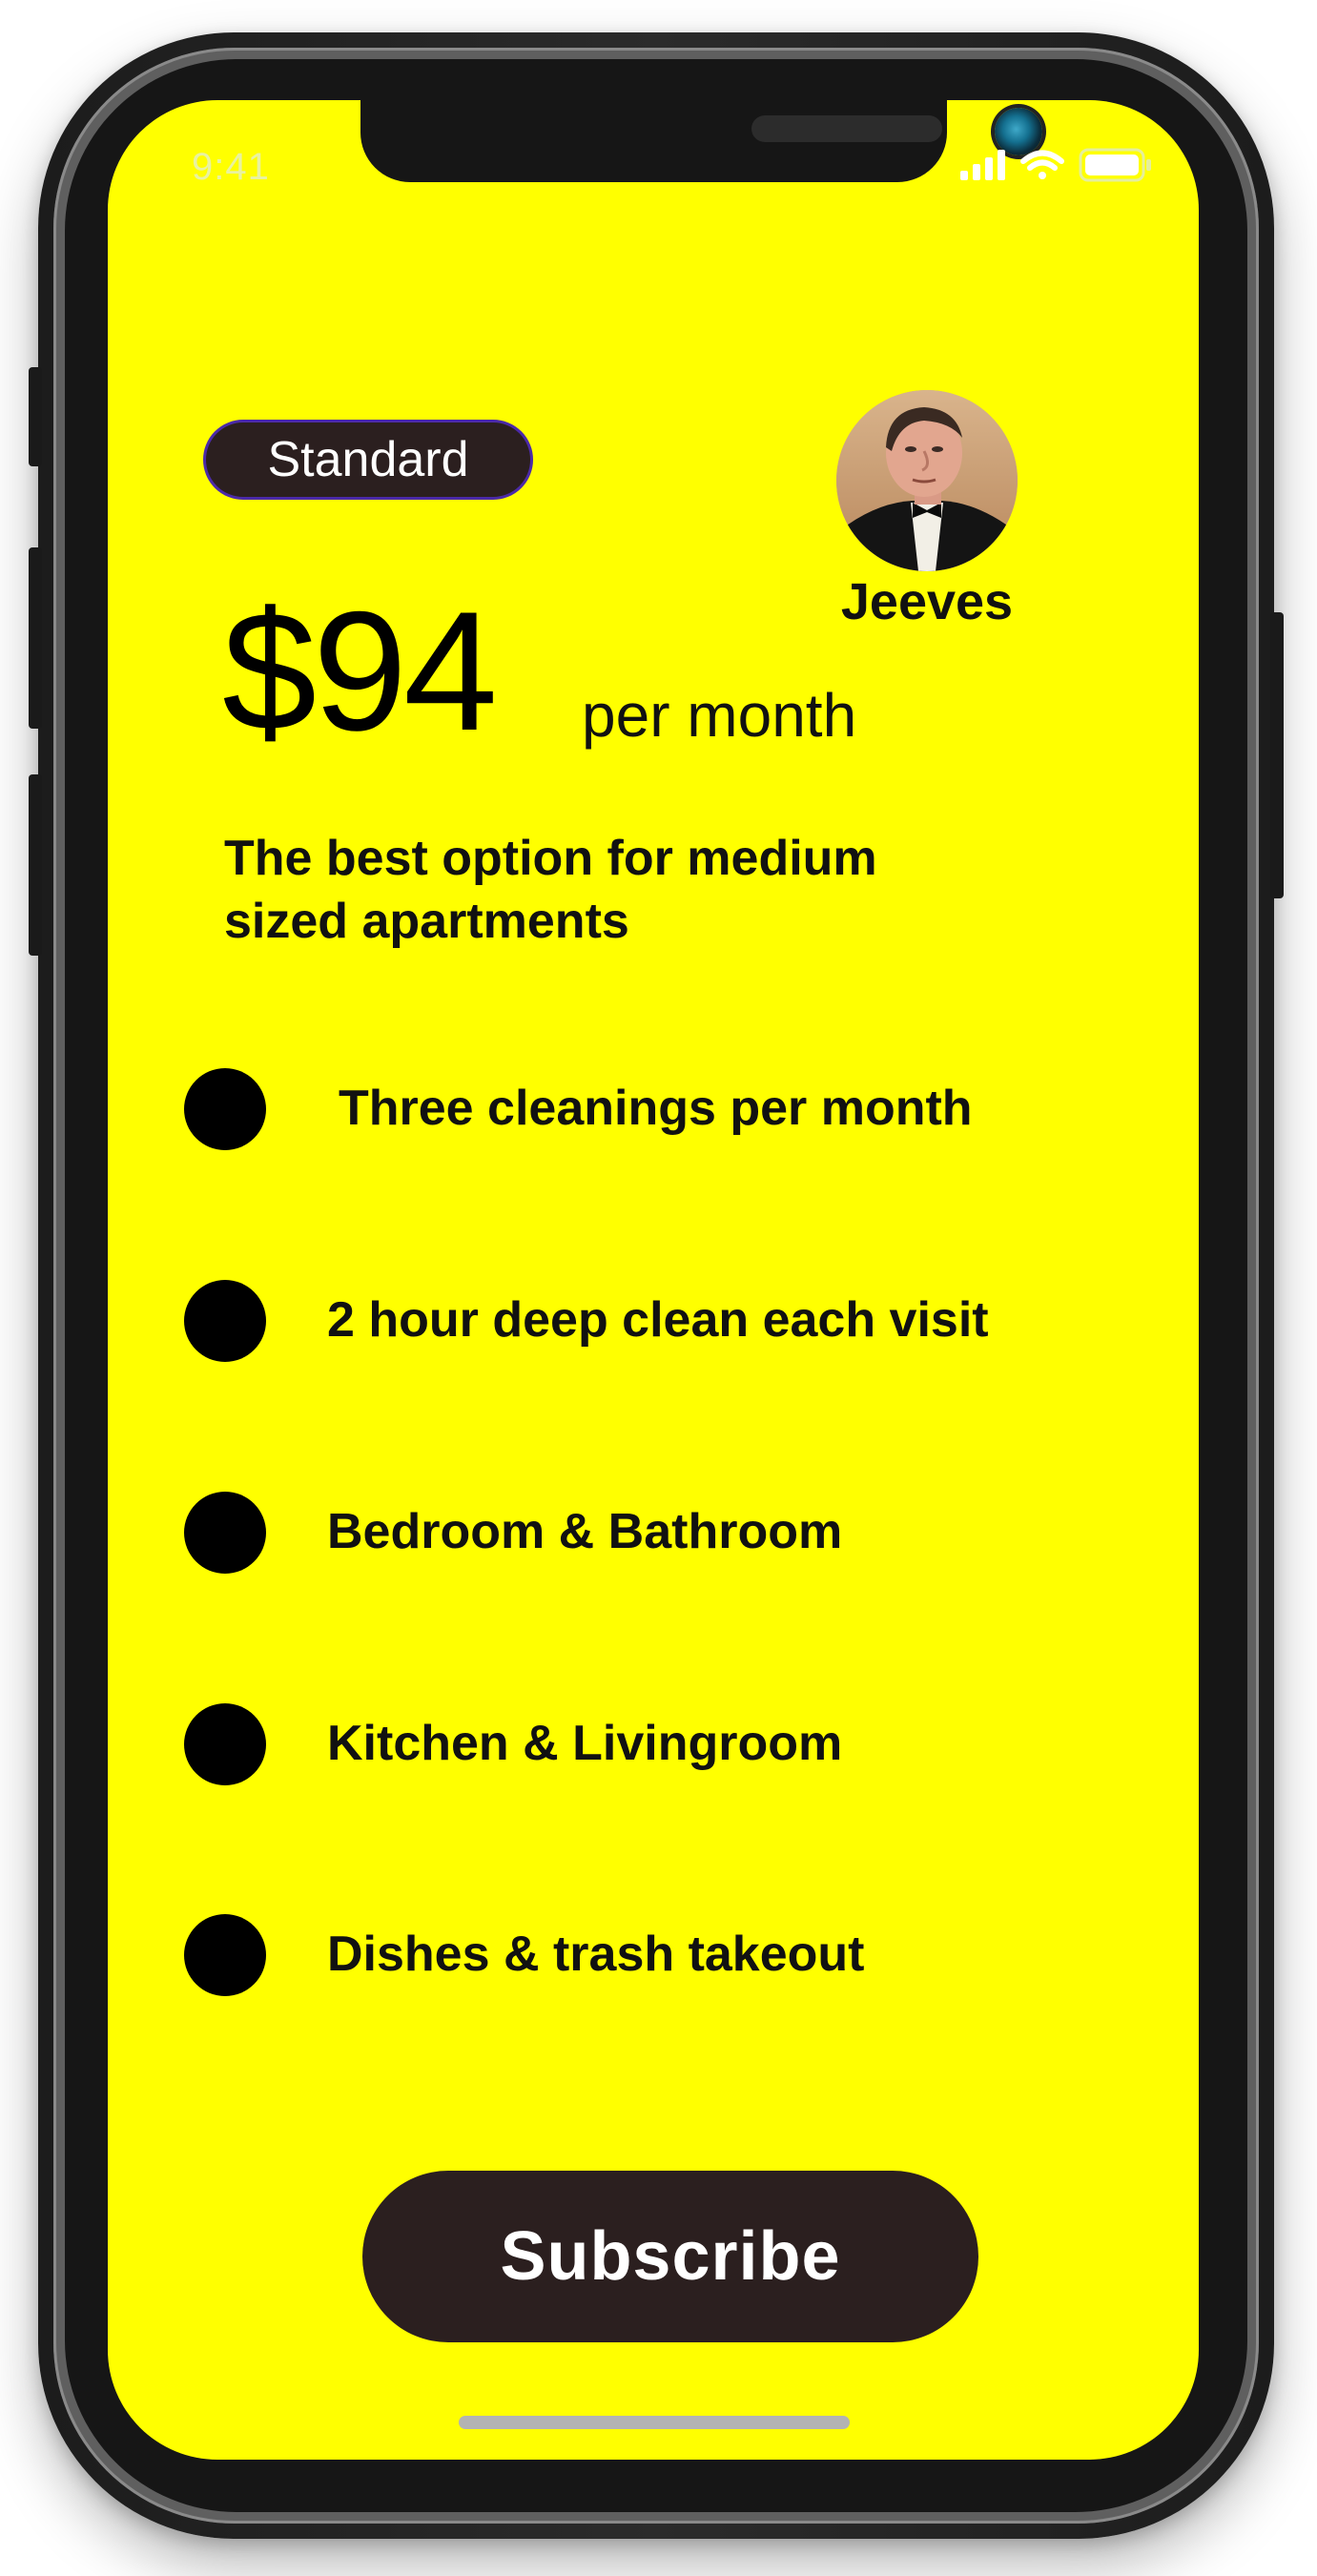 The image size is (1317, 2576). I want to click on feature-label: Kitchen & Livingroom, so click(585, 1743).